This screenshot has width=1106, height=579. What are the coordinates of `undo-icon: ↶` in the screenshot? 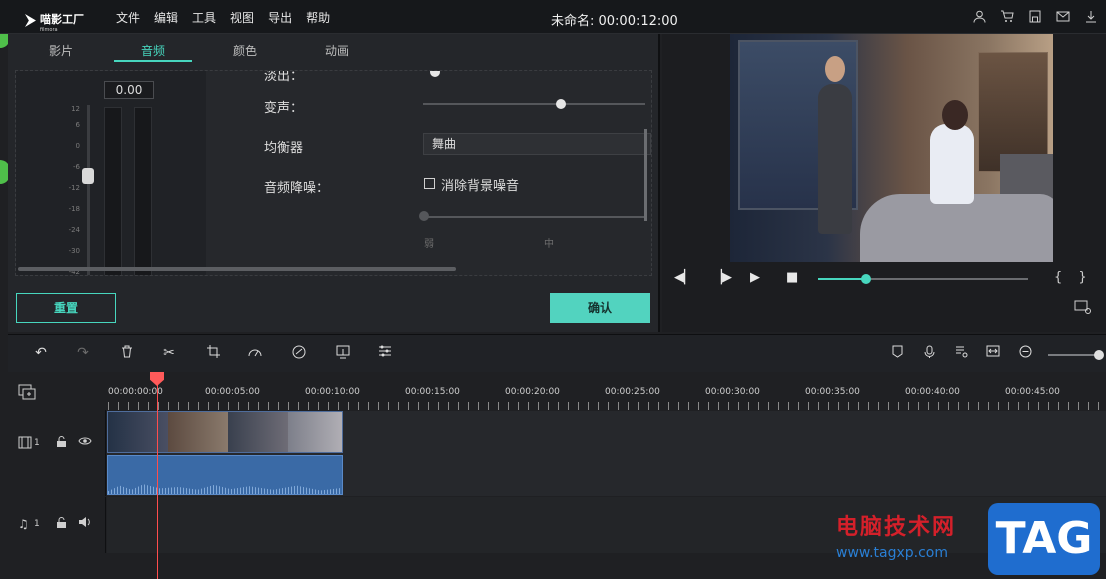 It's located at (41, 353).